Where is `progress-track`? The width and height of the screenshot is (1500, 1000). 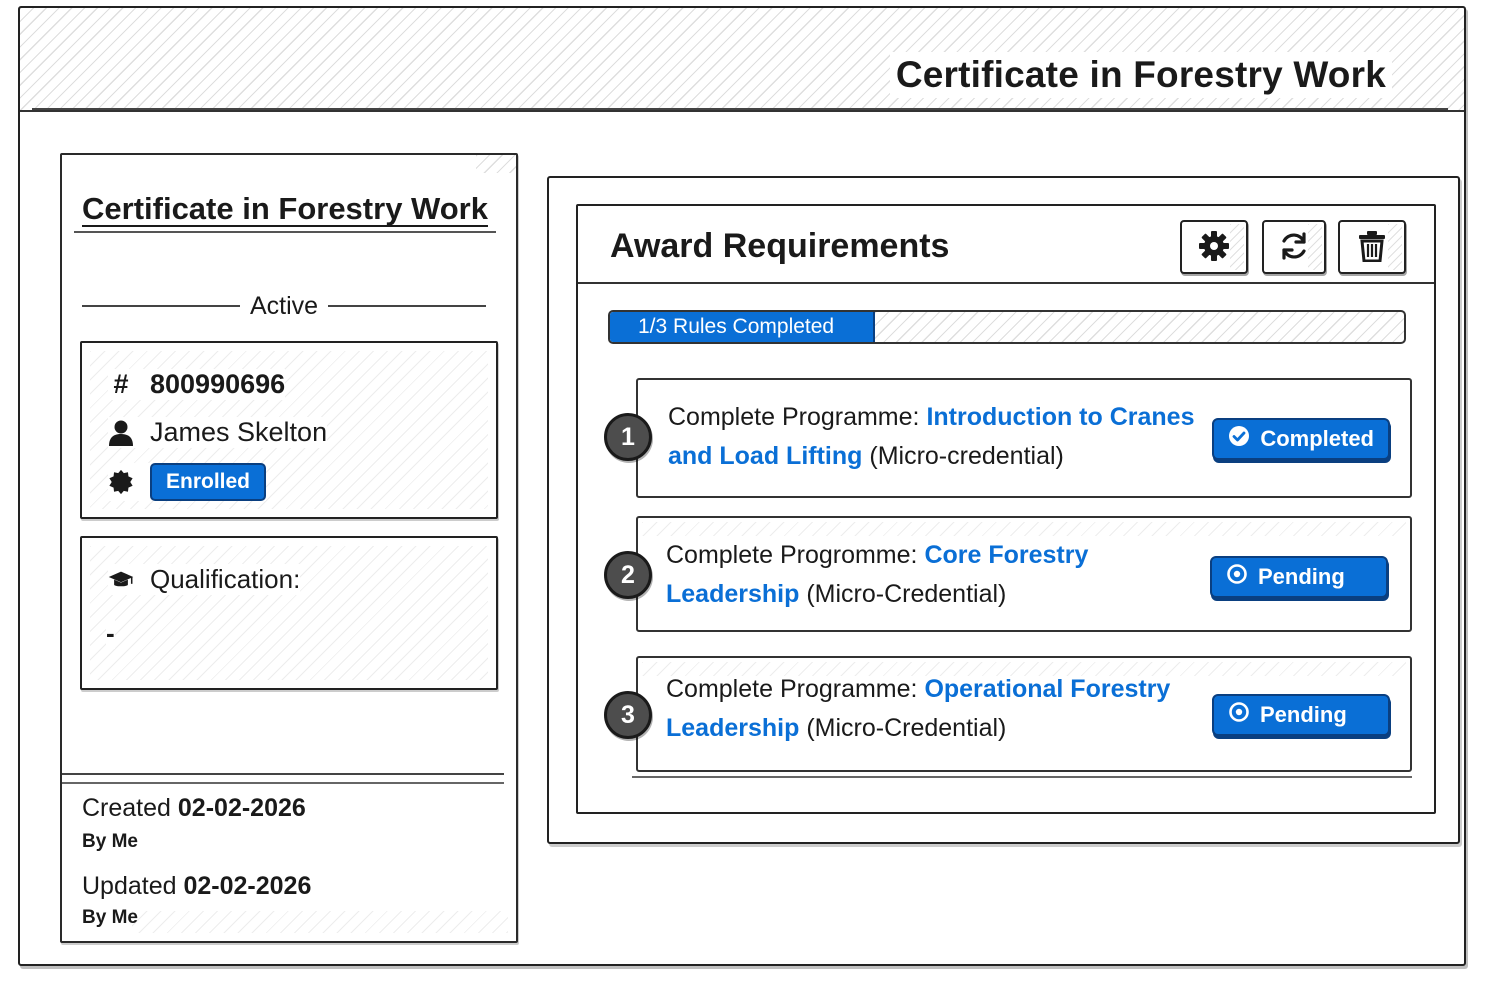 progress-track is located at coordinates (1139, 327).